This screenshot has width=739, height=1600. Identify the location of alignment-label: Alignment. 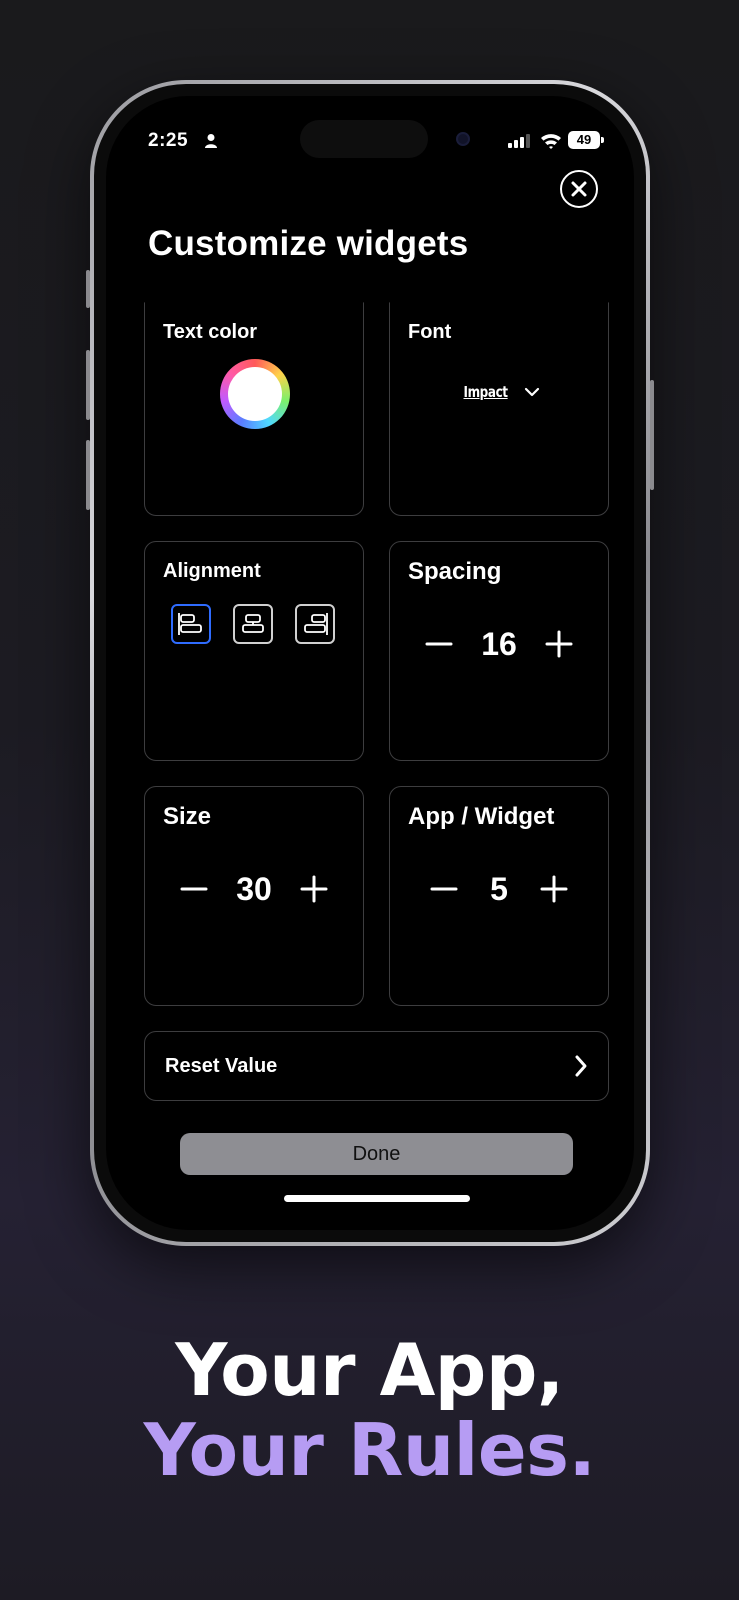
(212, 571).